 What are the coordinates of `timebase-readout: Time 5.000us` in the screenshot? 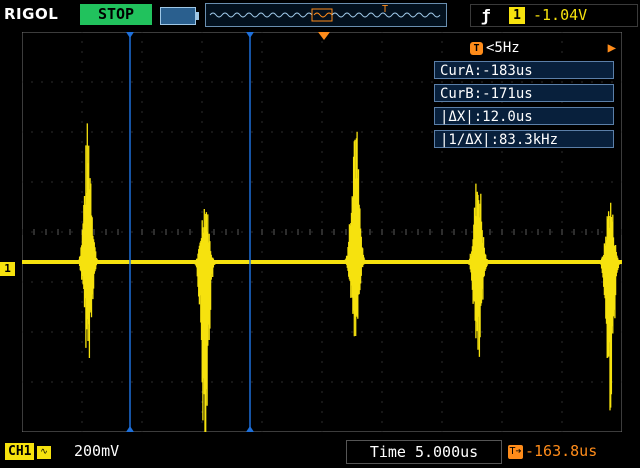 It's located at (424, 452).